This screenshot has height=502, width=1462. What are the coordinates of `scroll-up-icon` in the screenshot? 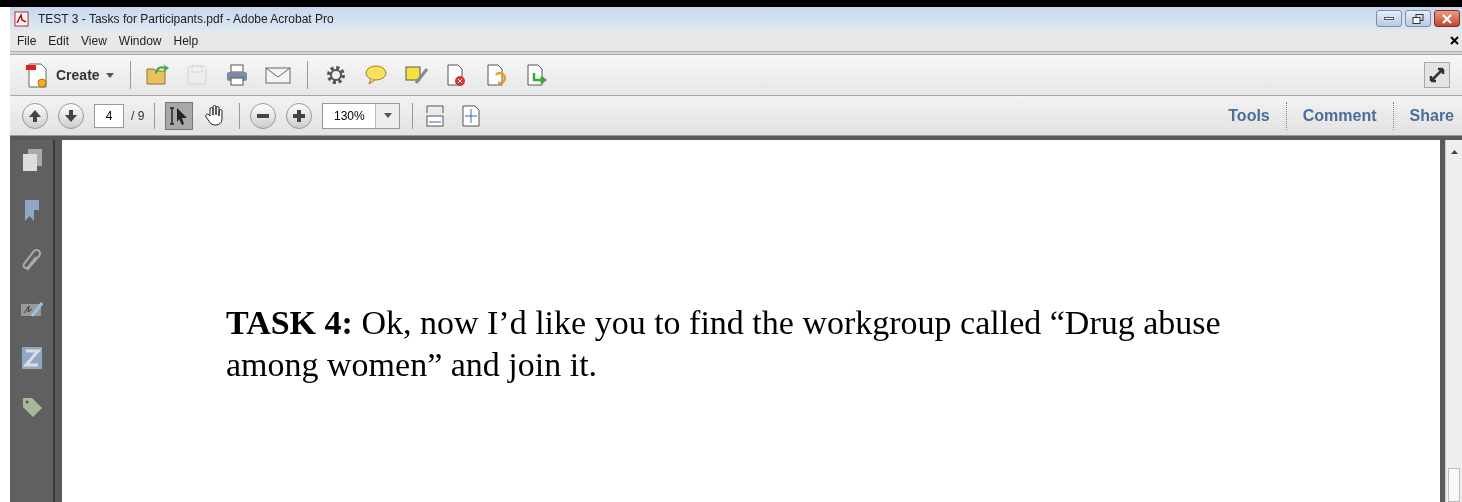 It's located at (1454, 152).